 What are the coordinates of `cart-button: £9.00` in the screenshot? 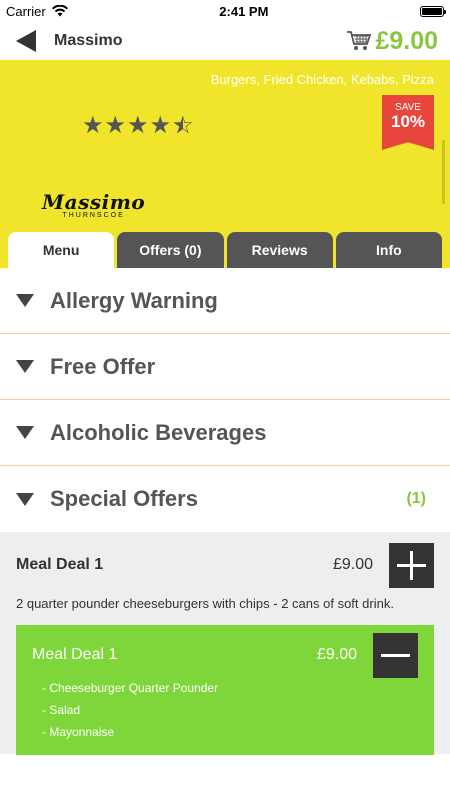 It's located at (392, 41).